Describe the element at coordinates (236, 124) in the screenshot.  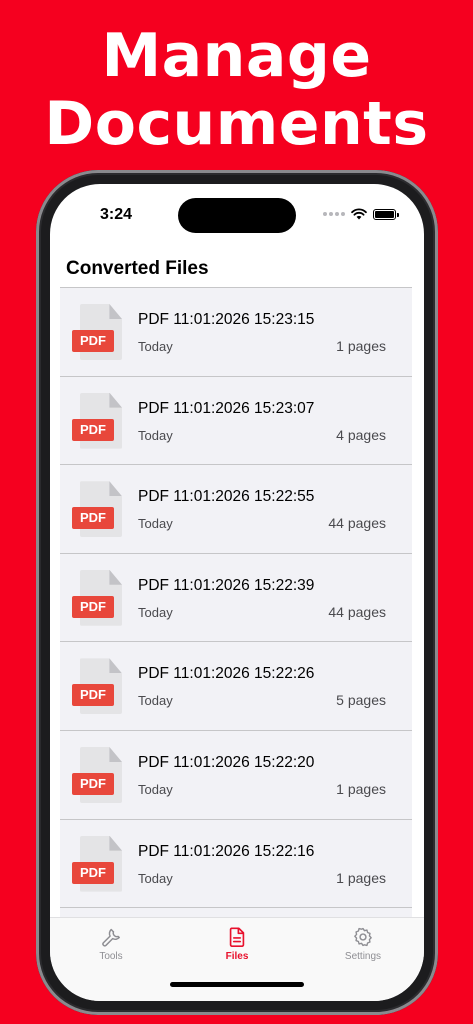
I see `headline-line-2: Documents` at that location.